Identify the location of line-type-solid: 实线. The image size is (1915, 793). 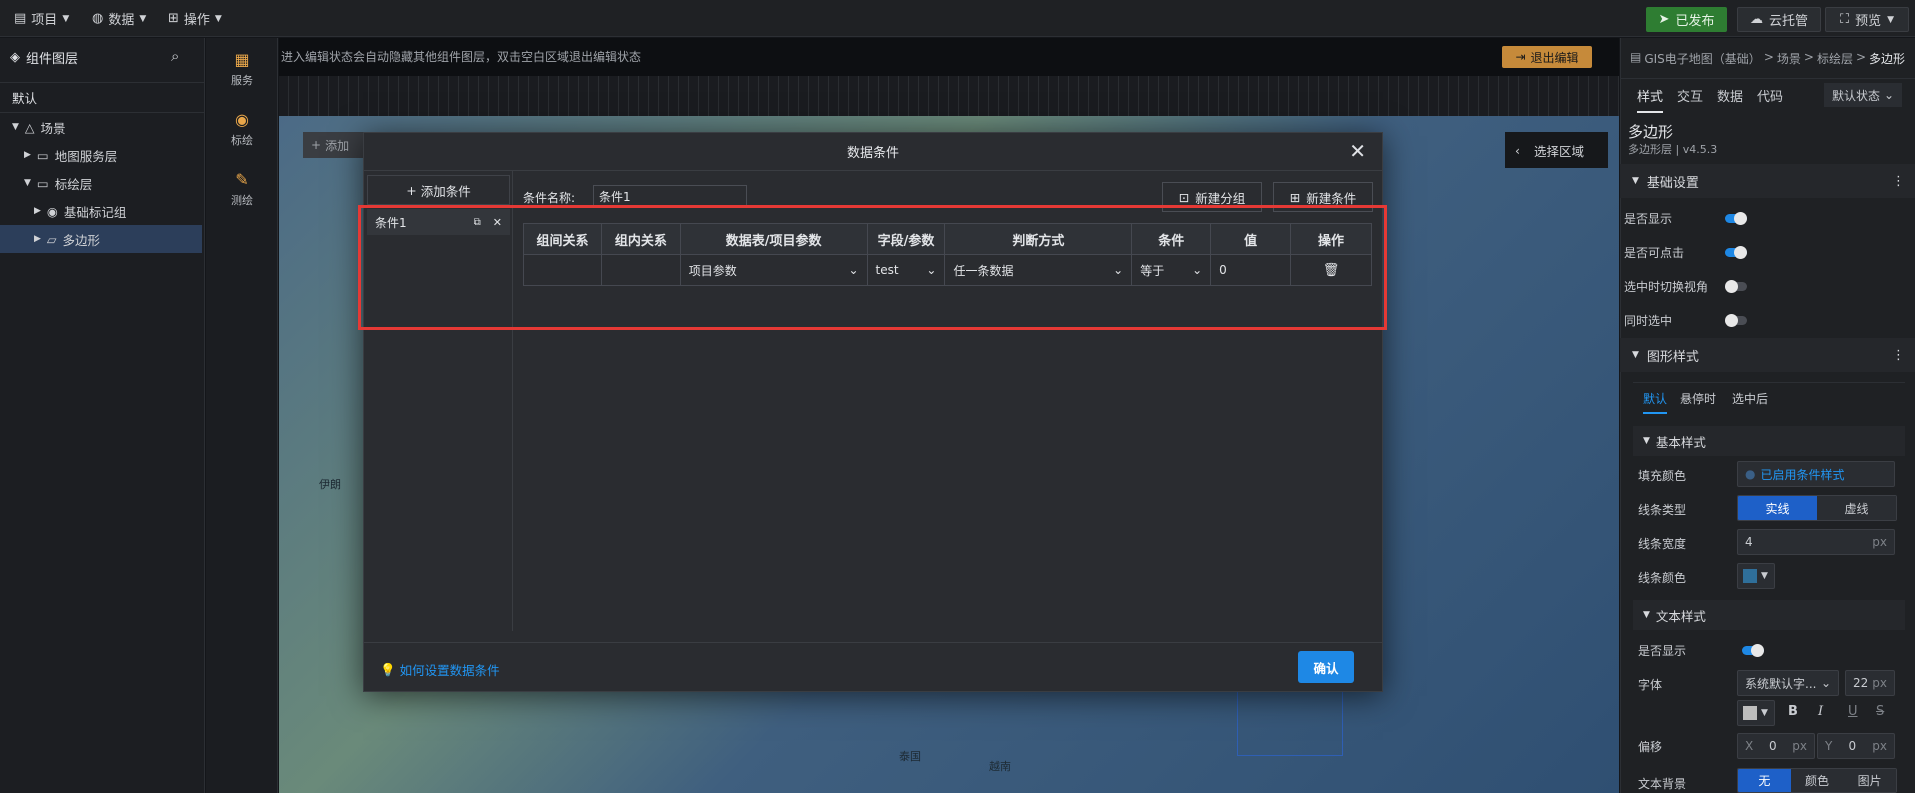
(1777, 508).